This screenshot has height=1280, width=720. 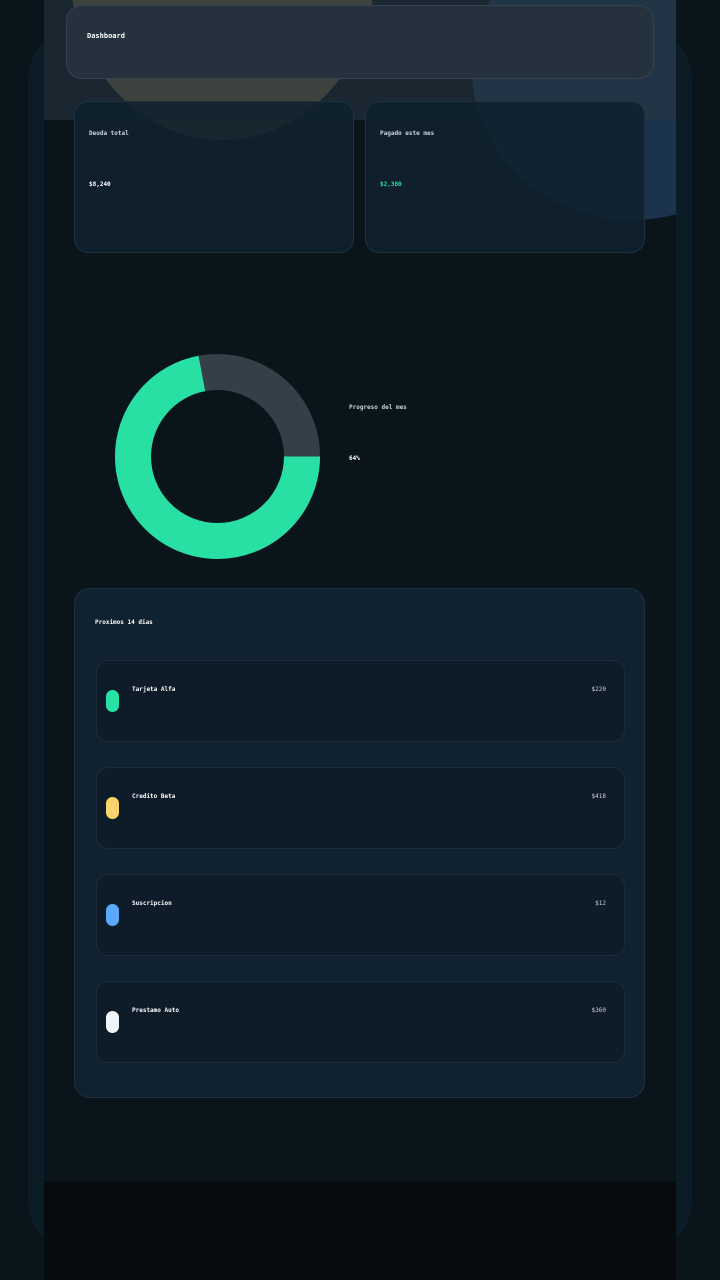 I want to click on stat-value: $8,240, so click(x=100, y=184).